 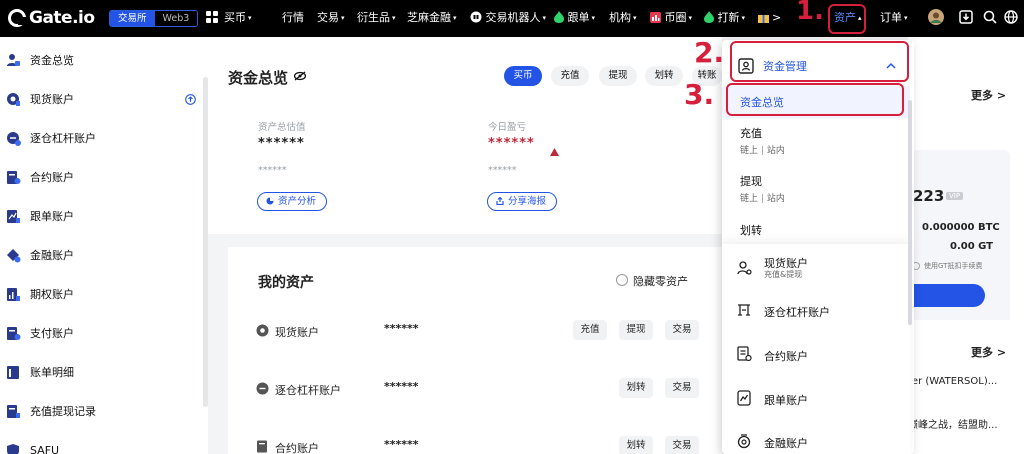 I want to click on futures-transfer-button: 划转, so click(x=636, y=445).